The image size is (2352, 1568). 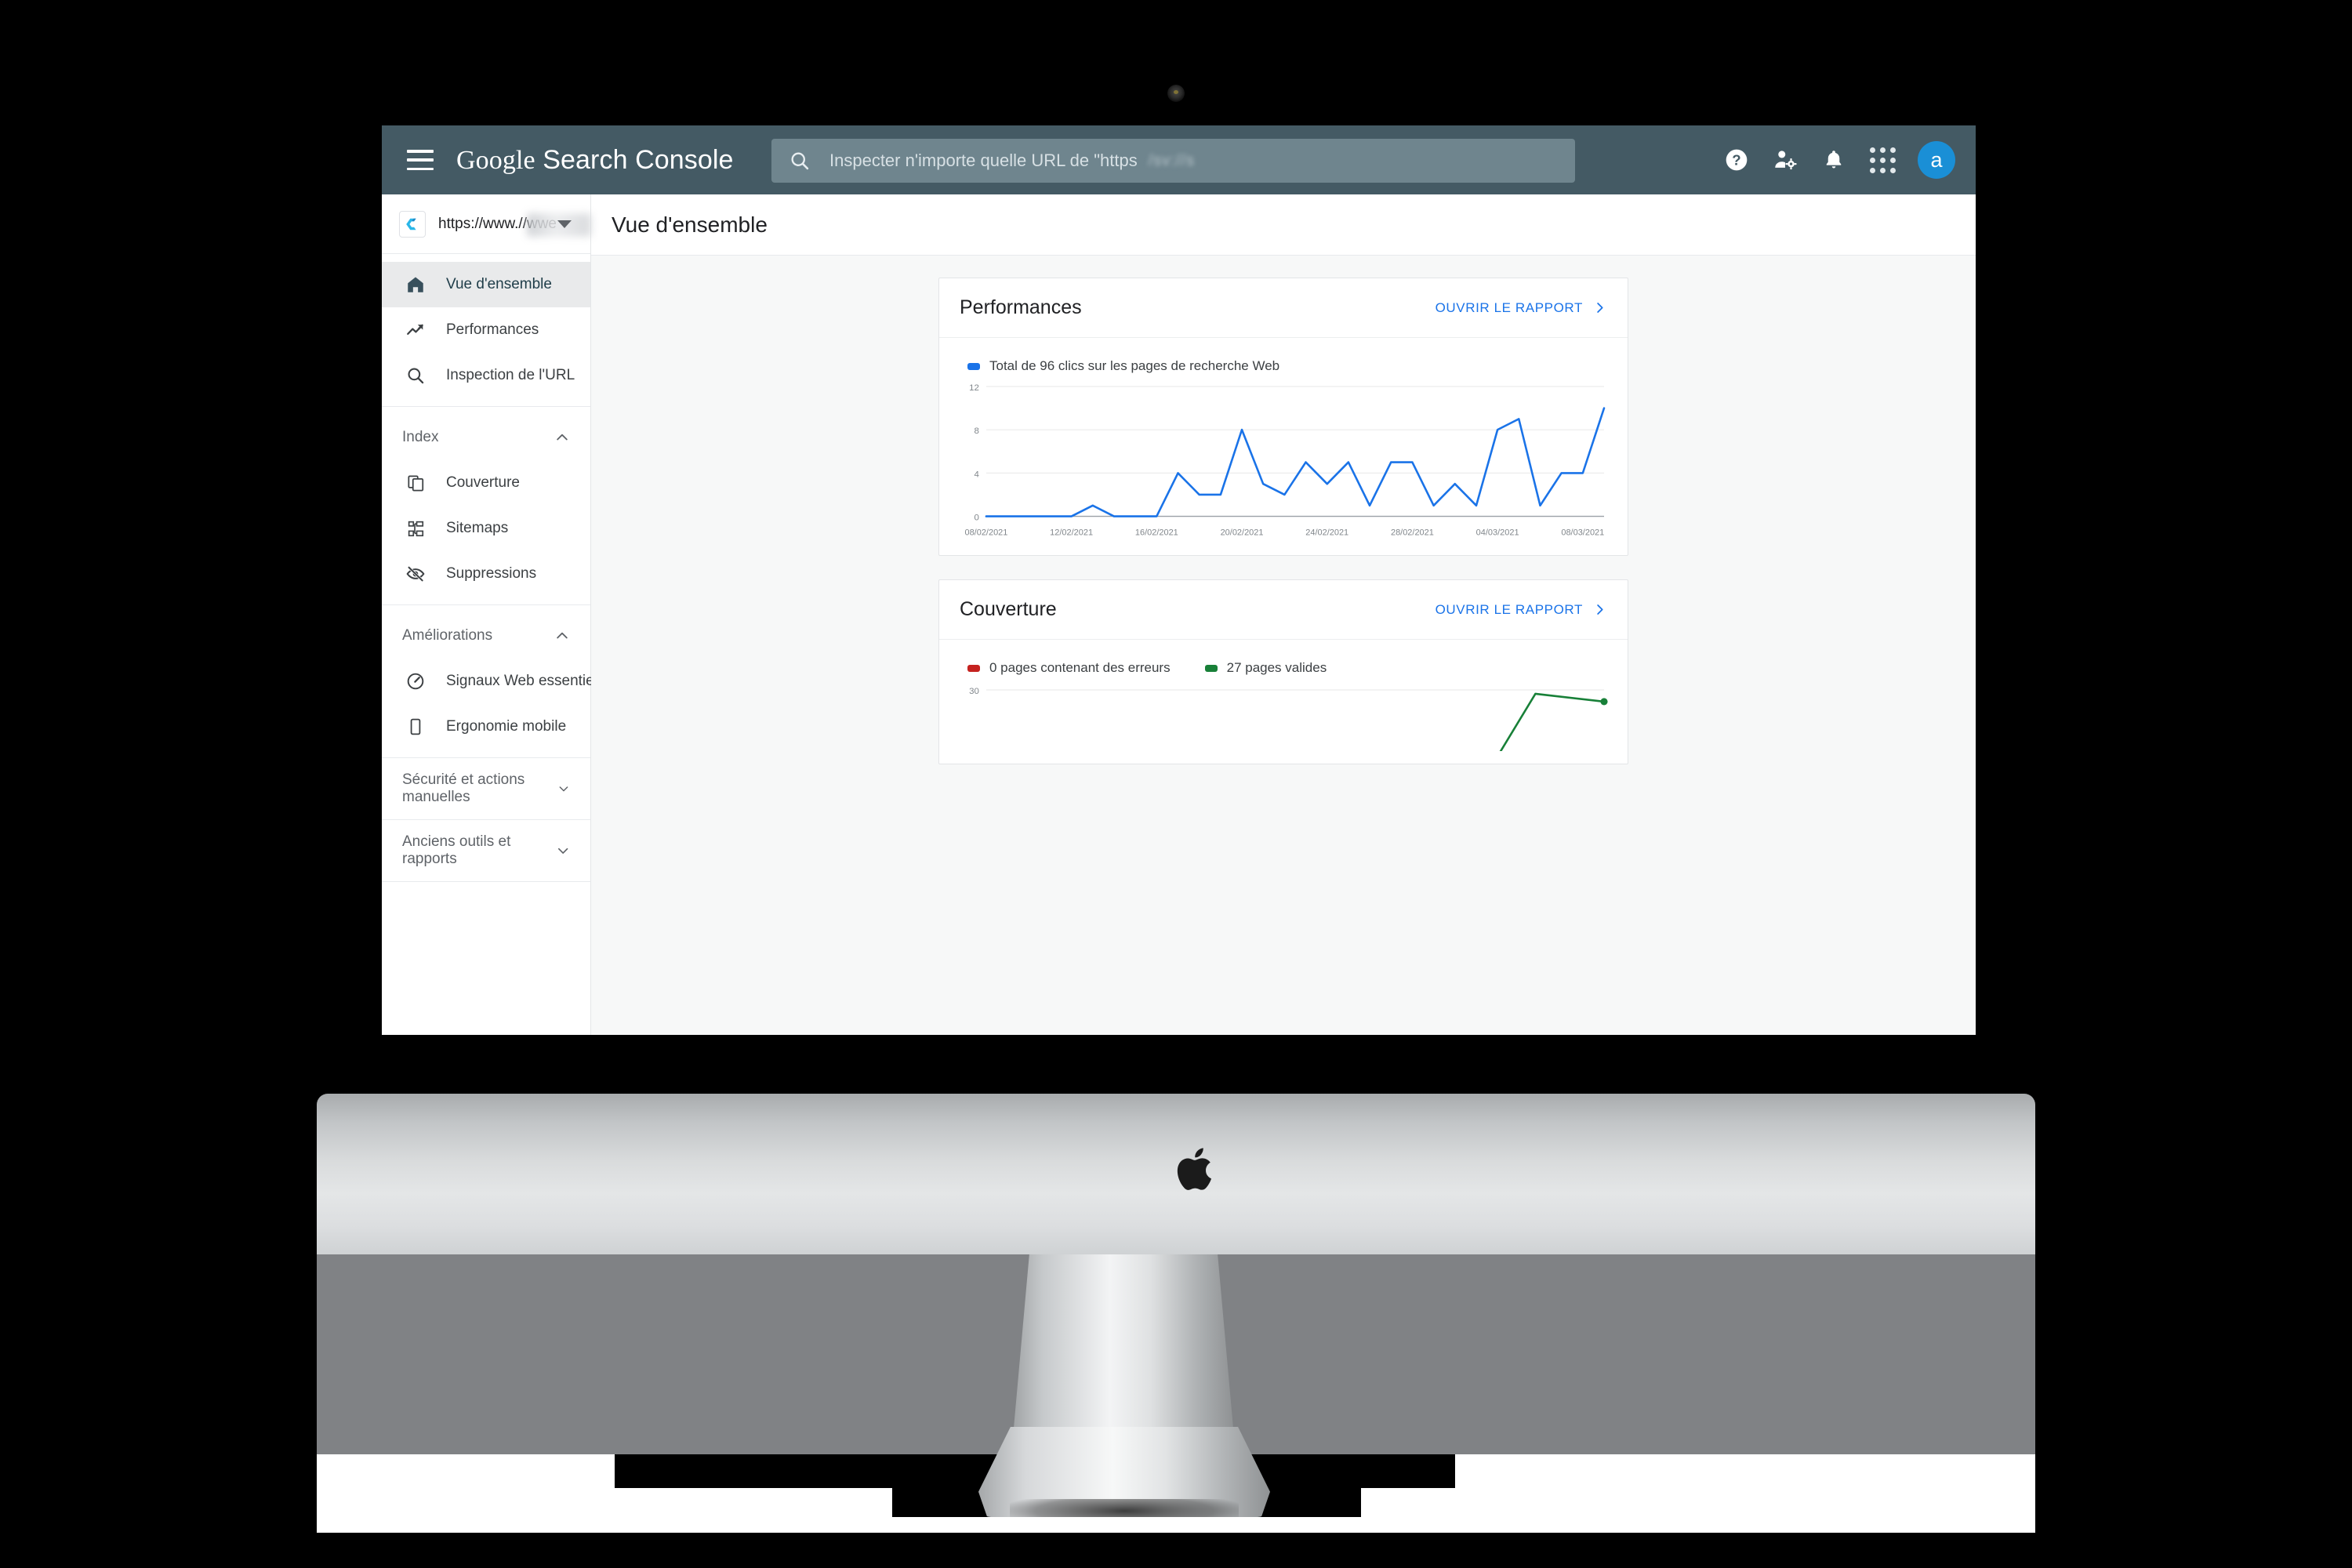 I want to click on sidebar-item-label: Couverture, so click(x=483, y=482).